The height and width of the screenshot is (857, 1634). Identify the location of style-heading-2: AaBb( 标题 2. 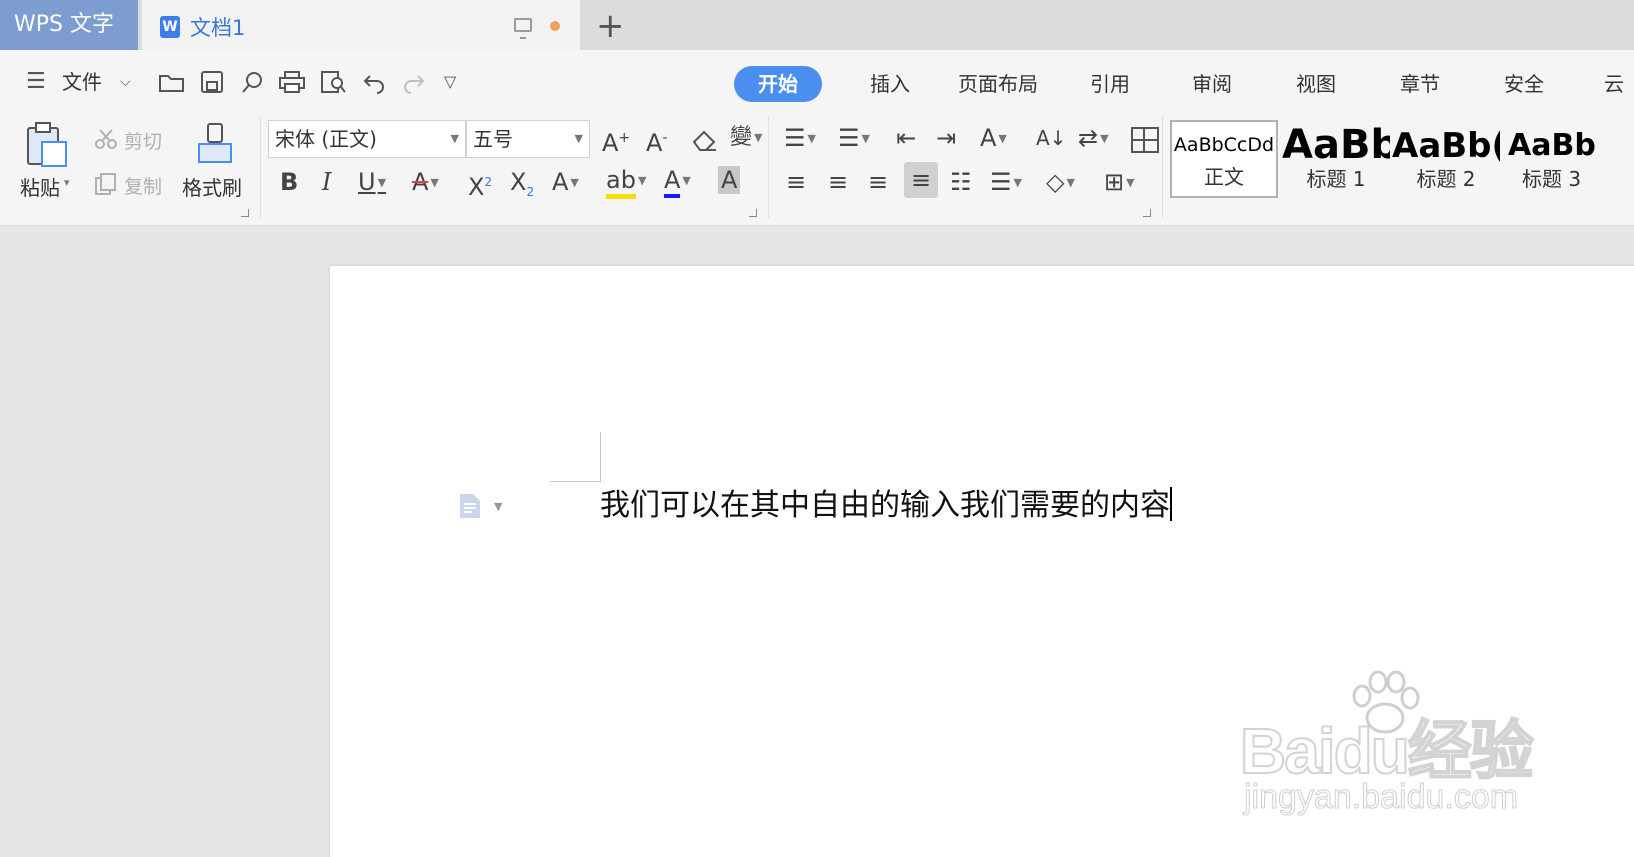
(1446, 159).